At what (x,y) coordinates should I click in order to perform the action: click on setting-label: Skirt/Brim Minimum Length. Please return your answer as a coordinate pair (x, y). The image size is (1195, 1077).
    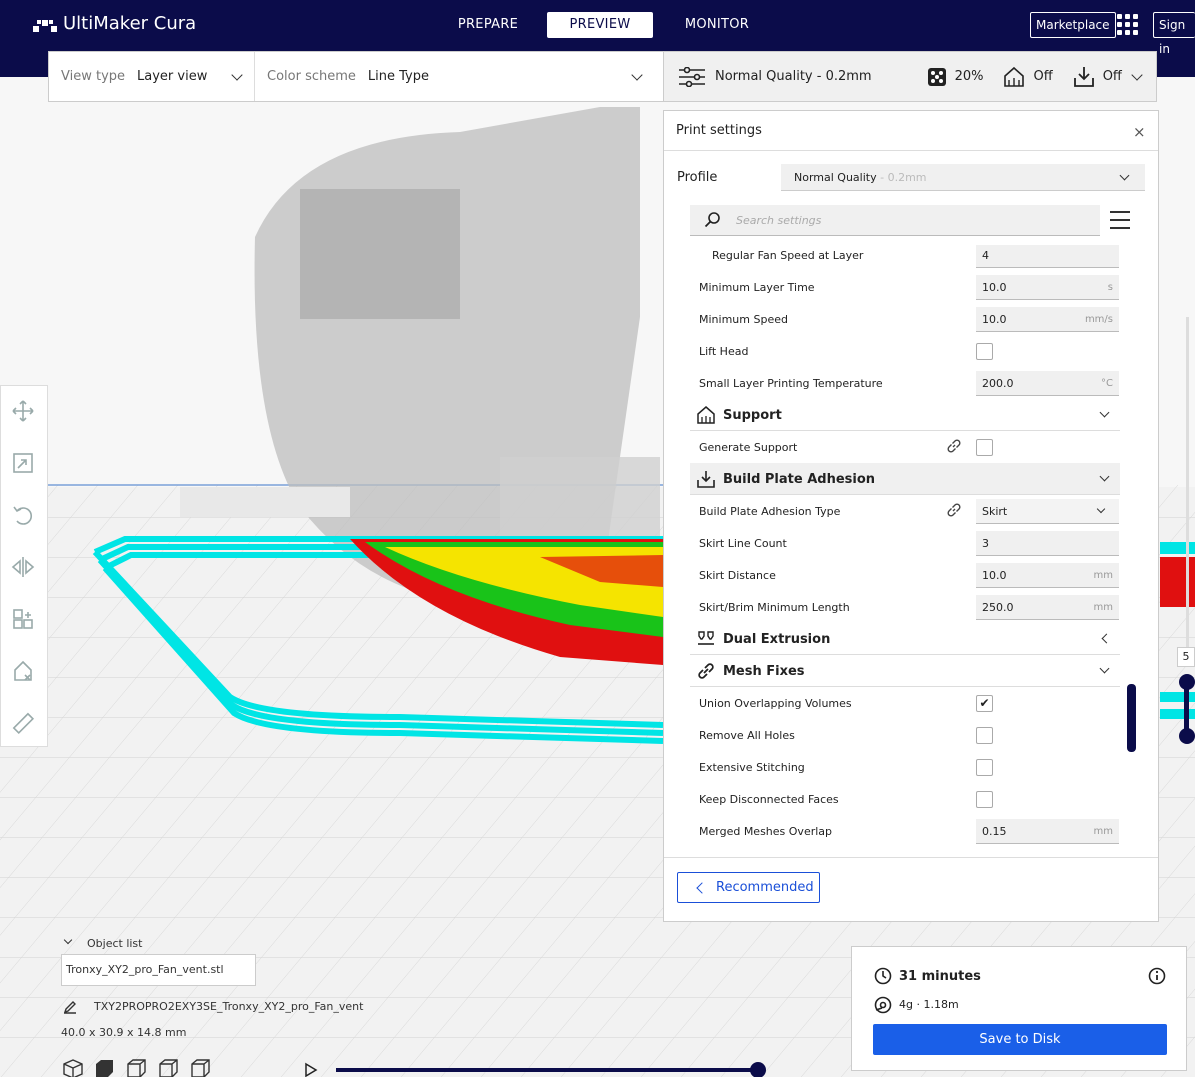
    Looking at the image, I should click on (774, 607).